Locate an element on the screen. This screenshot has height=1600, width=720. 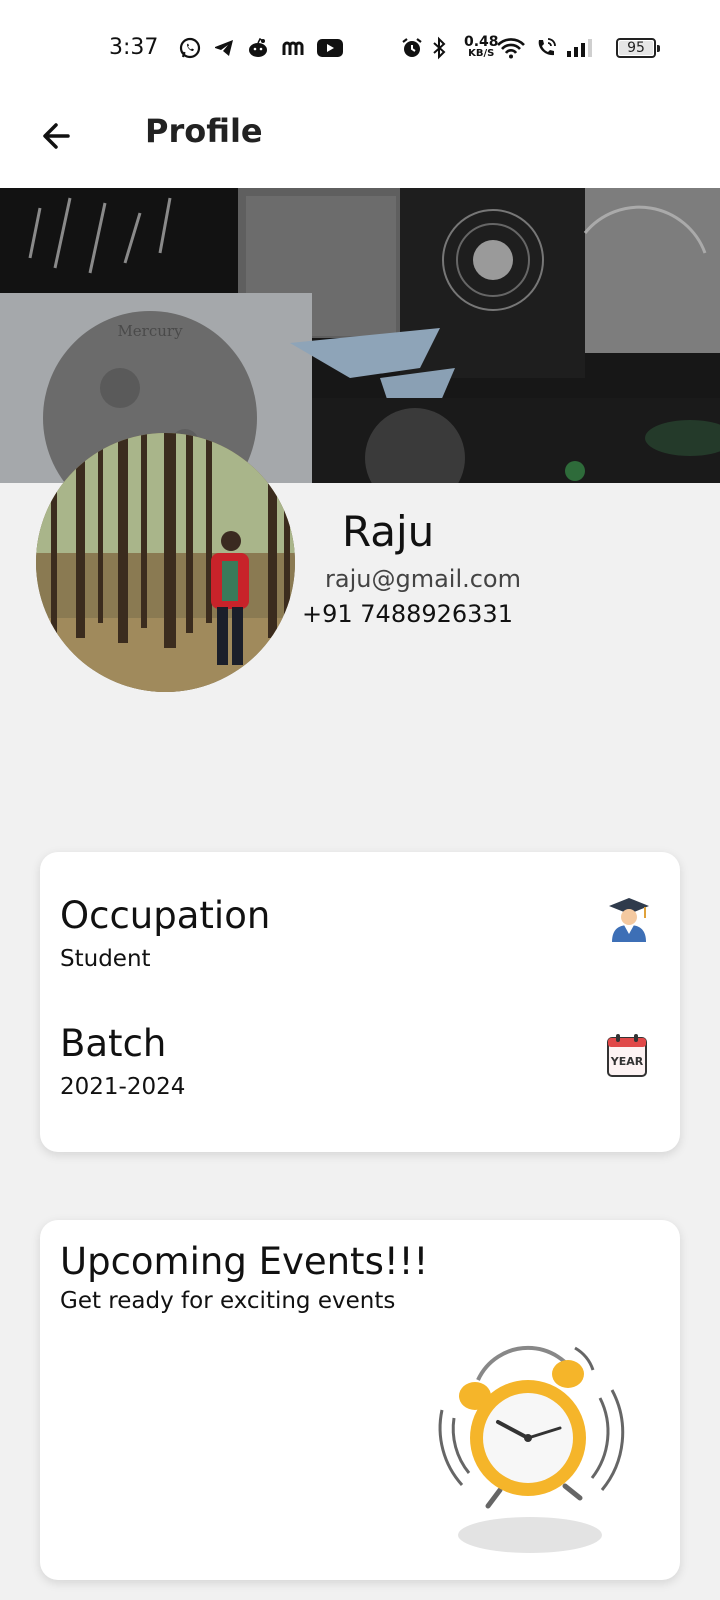
avatar-photo is located at coordinates (165, 562).